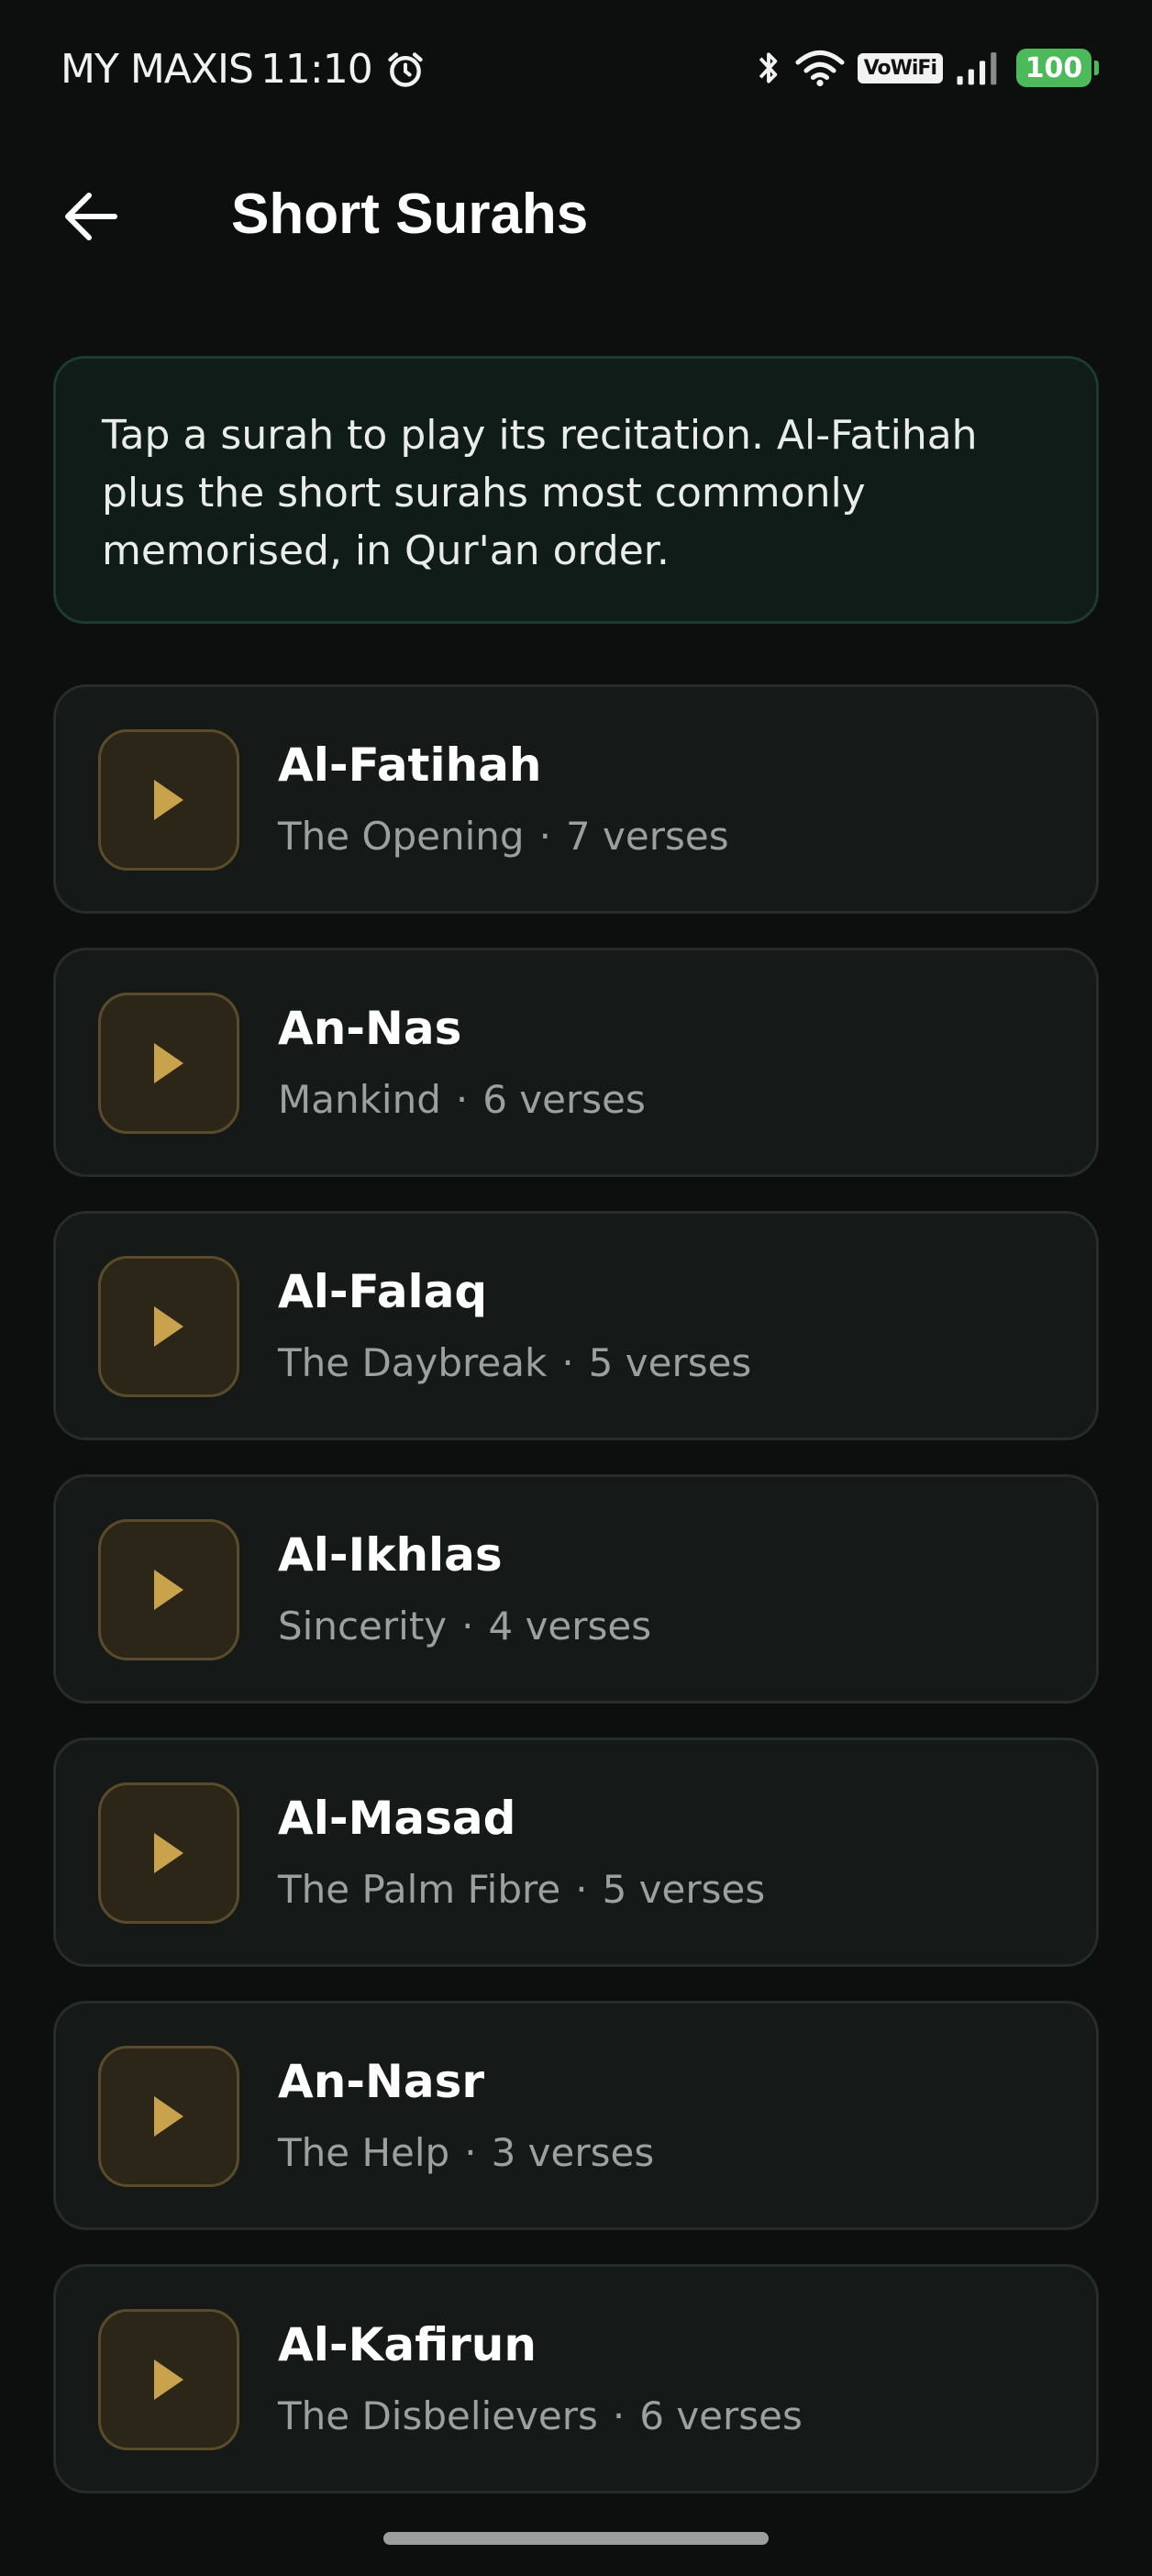  I want to click on app-bar: Short Surahs, so click(576, 215).